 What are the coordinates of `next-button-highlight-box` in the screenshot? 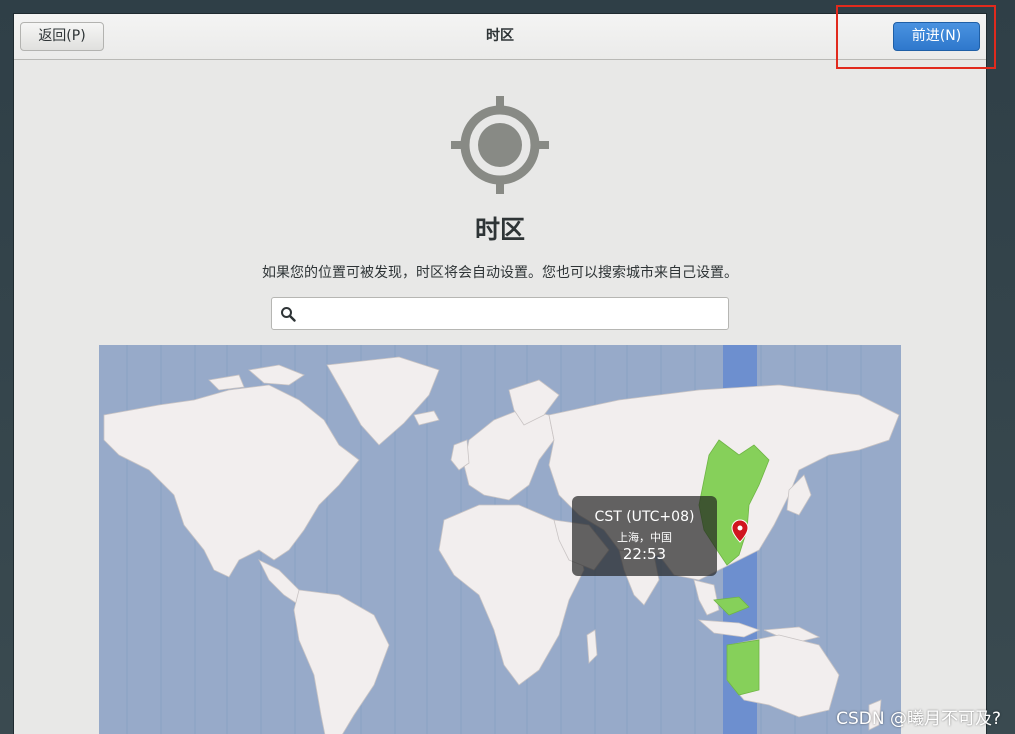 It's located at (916, 37).